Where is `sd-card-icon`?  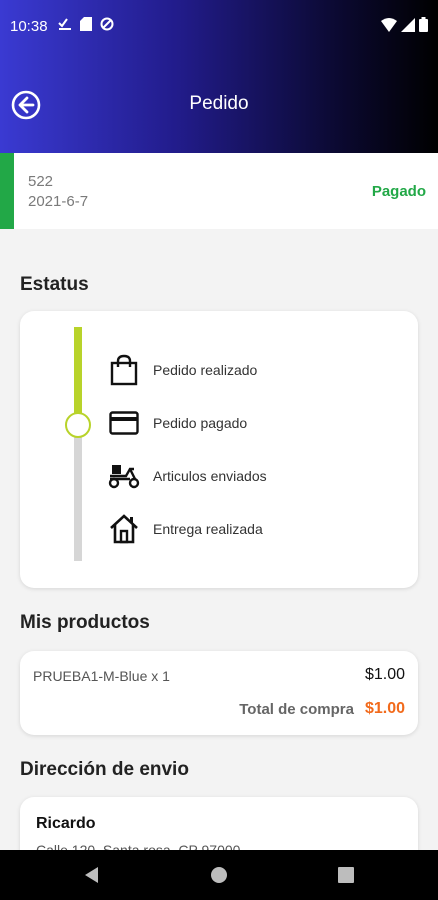
sd-card-icon is located at coordinates (86, 26).